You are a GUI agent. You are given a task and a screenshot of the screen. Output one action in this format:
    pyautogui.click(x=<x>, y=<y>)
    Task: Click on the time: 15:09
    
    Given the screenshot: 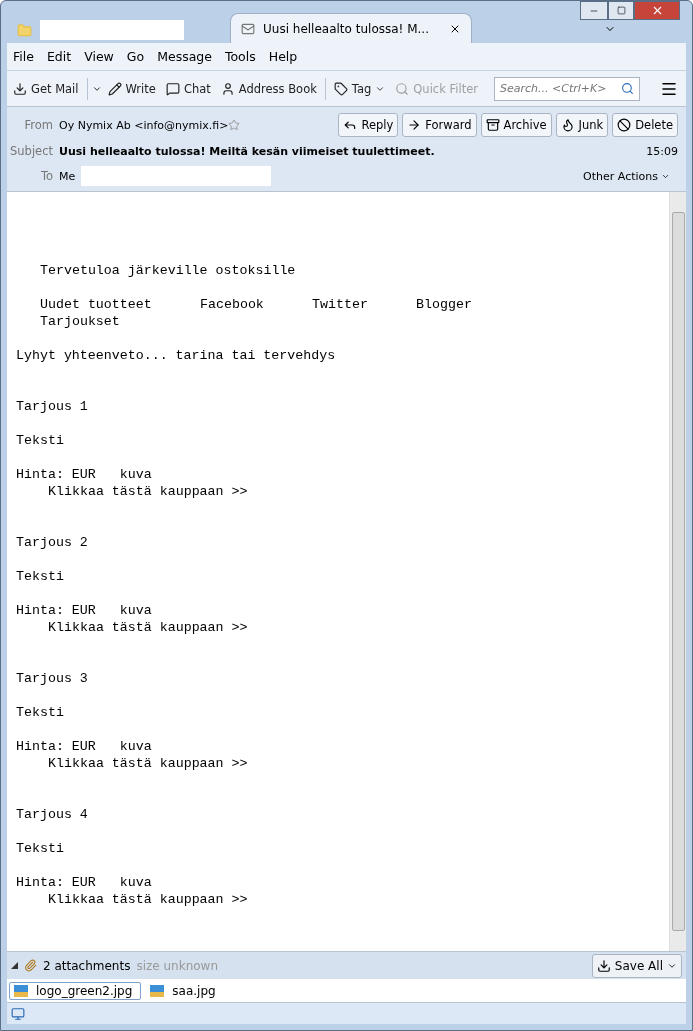 What is the action you would take?
    pyautogui.click(x=662, y=151)
    